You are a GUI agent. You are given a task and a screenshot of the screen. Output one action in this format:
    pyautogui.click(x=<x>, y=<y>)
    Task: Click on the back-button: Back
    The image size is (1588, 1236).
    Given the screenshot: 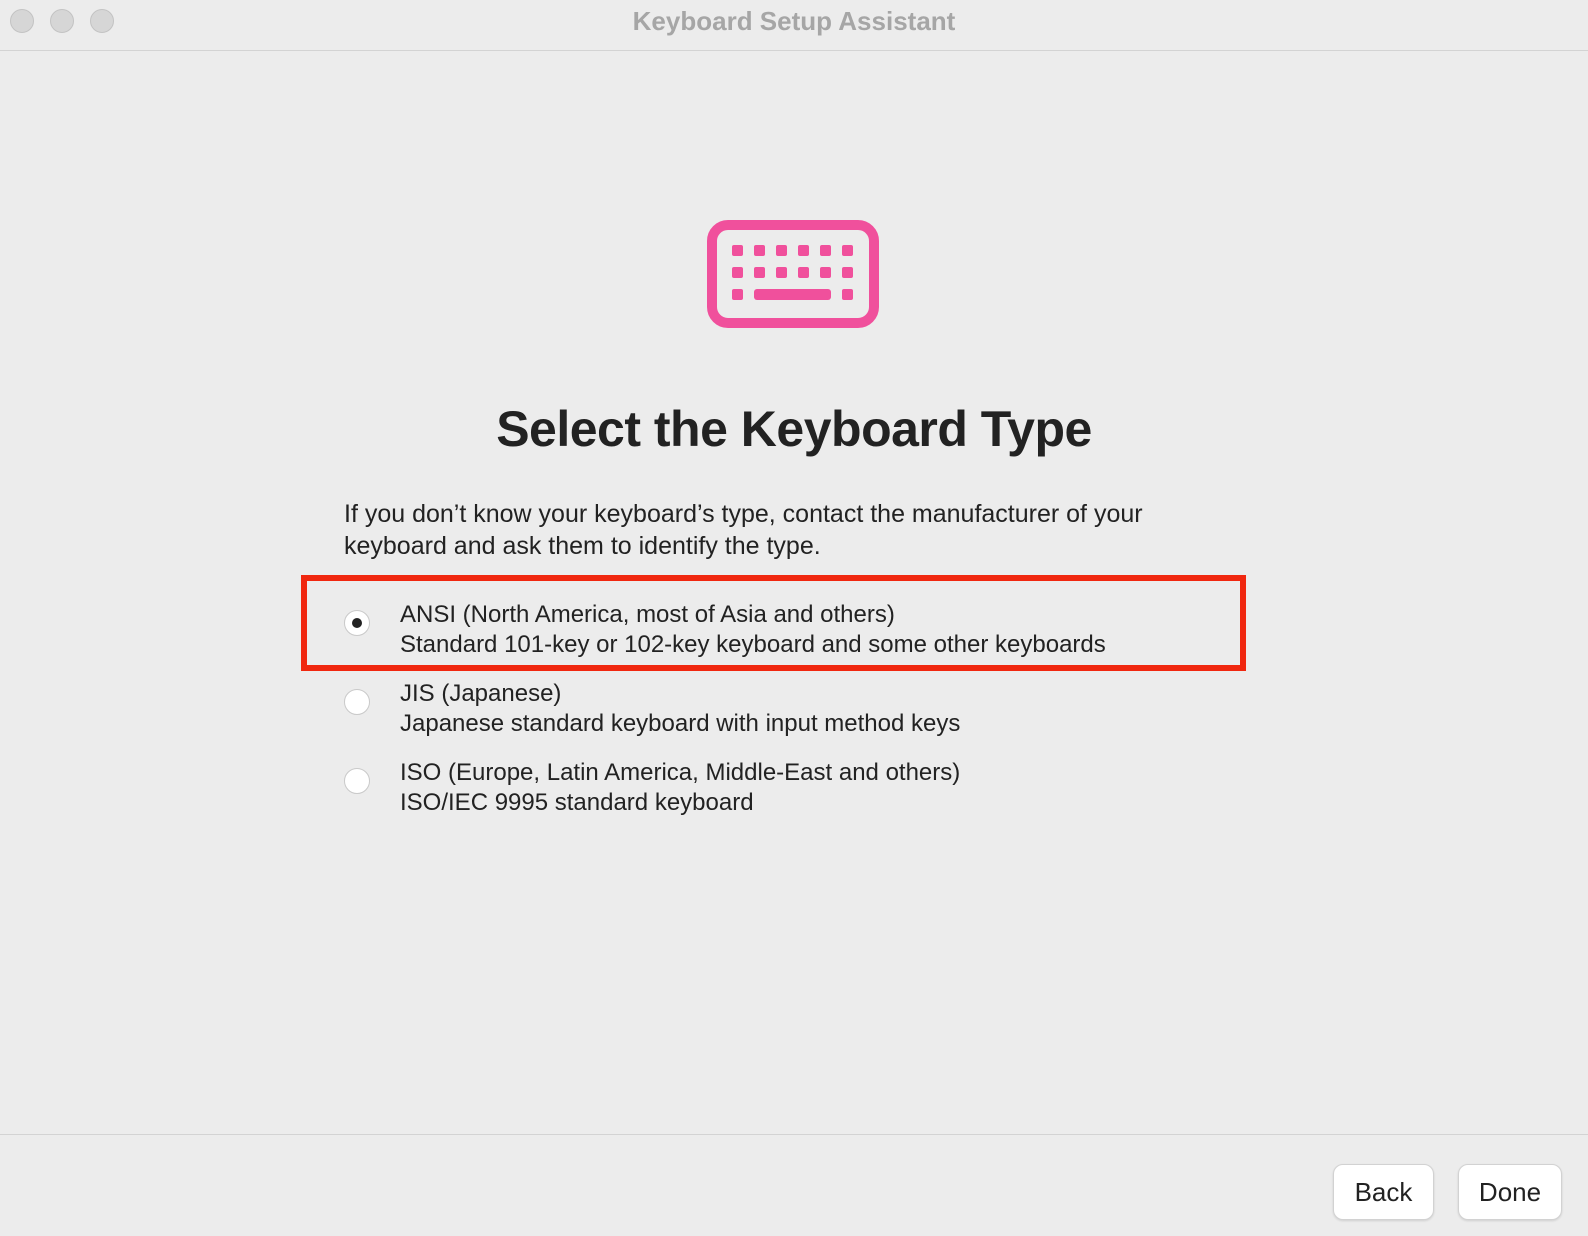 What is the action you would take?
    pyautogui.click(x=1383, y=1192)
    